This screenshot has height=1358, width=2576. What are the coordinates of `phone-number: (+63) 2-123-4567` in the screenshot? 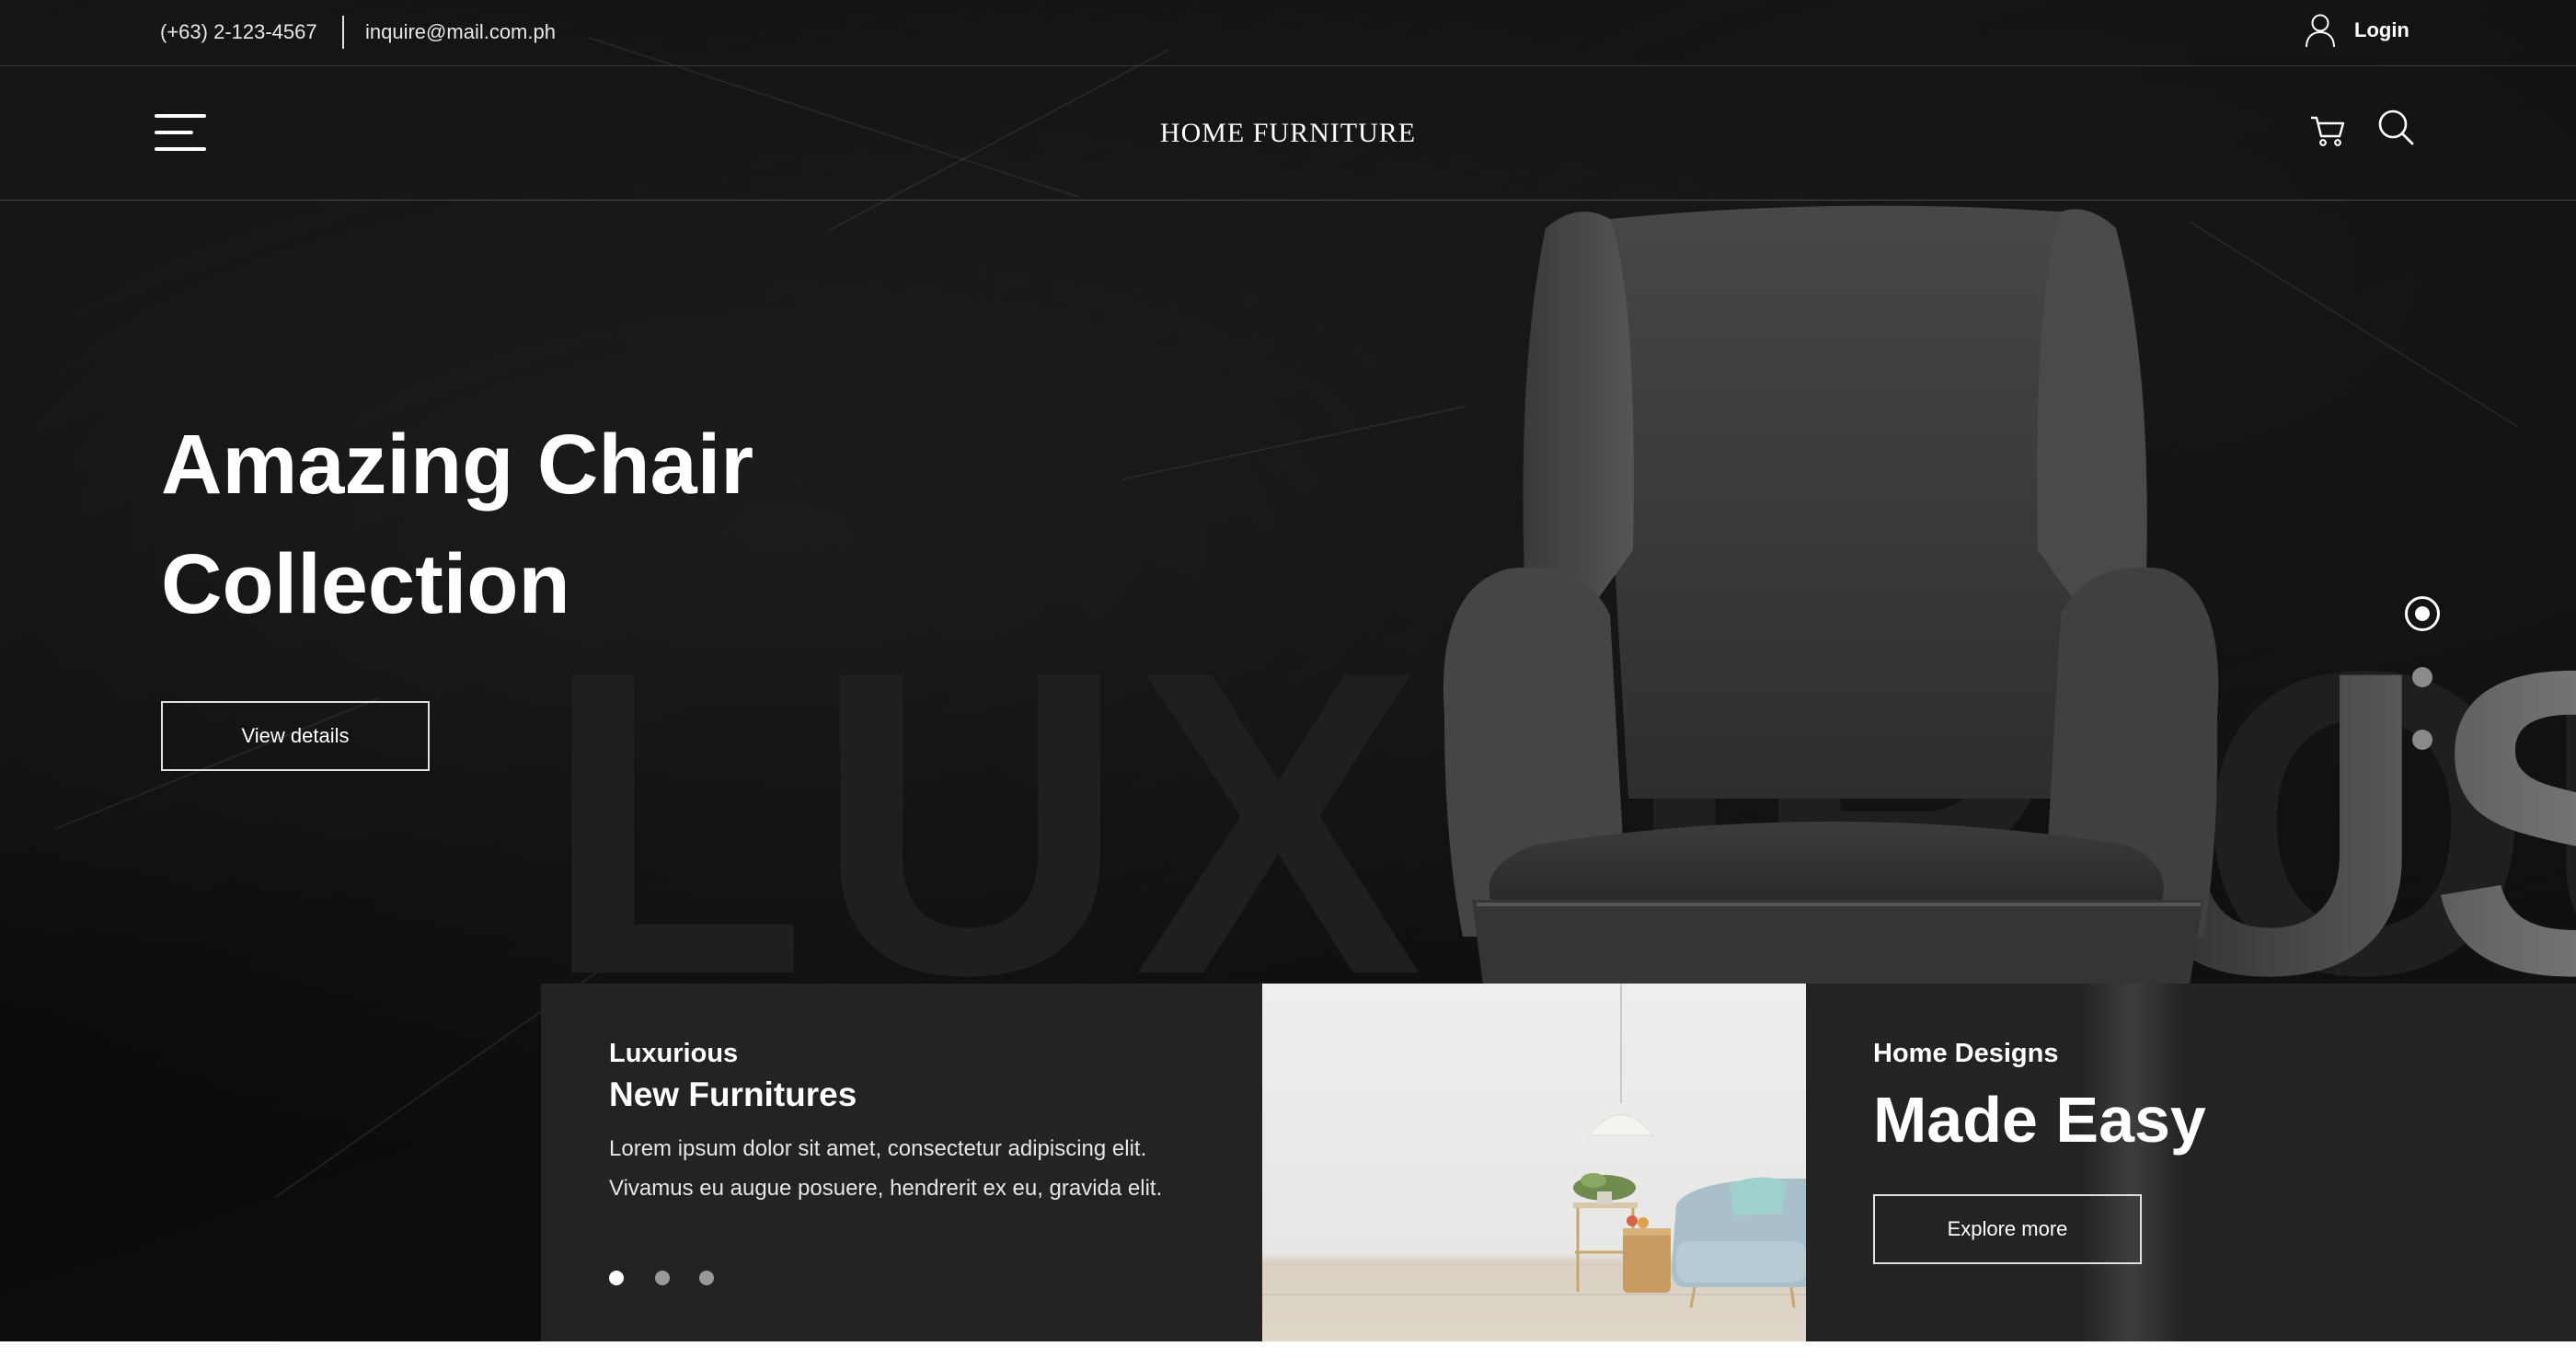 It's located at (238, 32).